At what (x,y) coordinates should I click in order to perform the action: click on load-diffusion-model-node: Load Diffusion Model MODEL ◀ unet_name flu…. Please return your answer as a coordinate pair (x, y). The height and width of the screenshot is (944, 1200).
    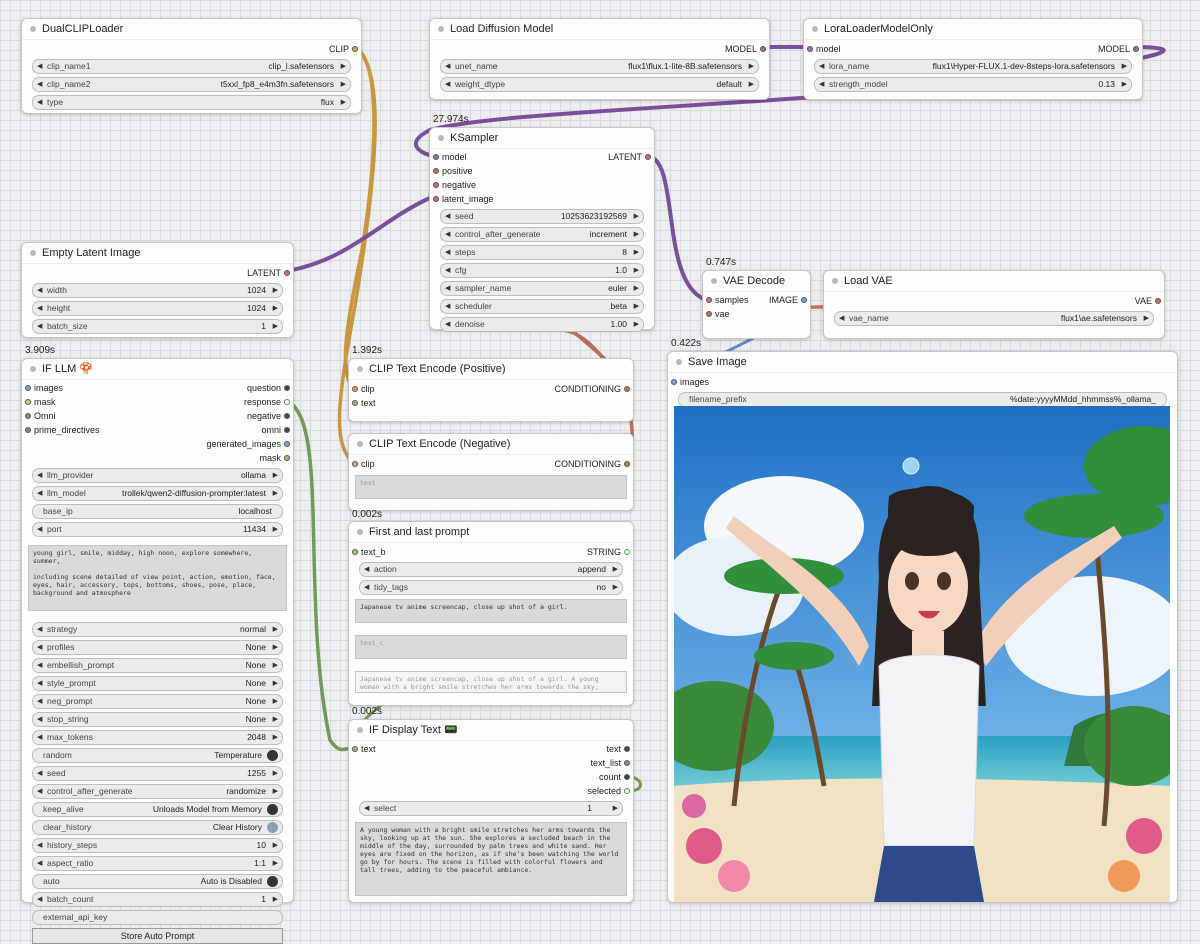
    Looking at the image, I should click on (599, 59).